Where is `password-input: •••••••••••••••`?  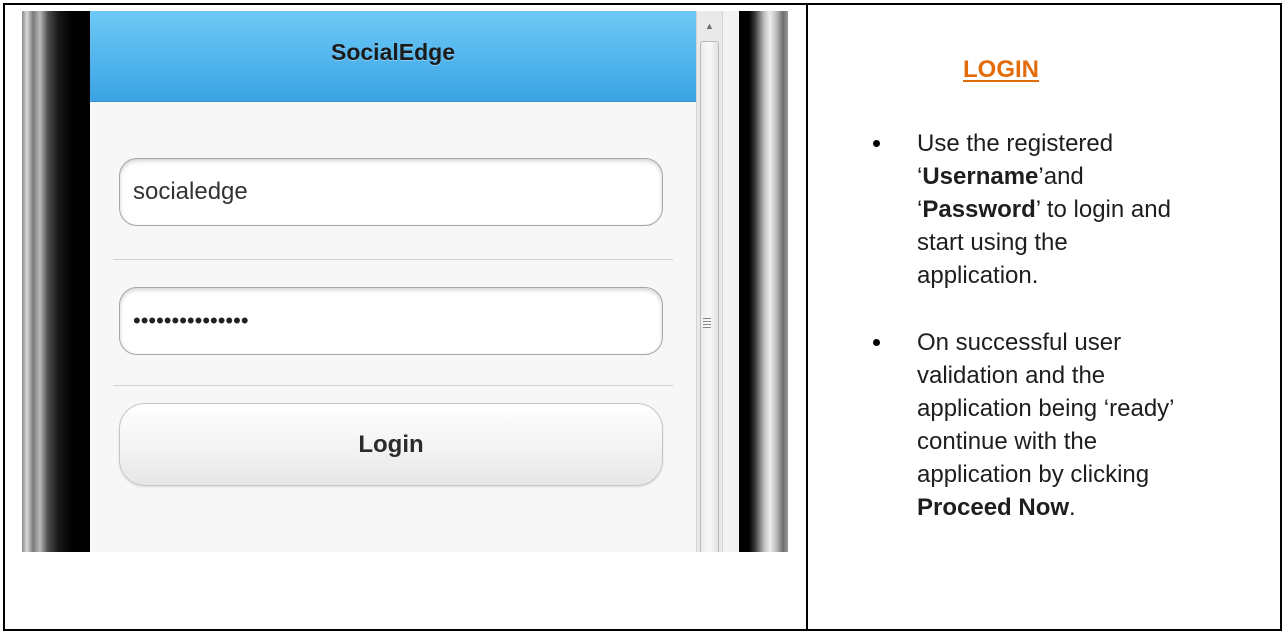
password-input: ••••••••••••••• is located at coordinates (391, 321).